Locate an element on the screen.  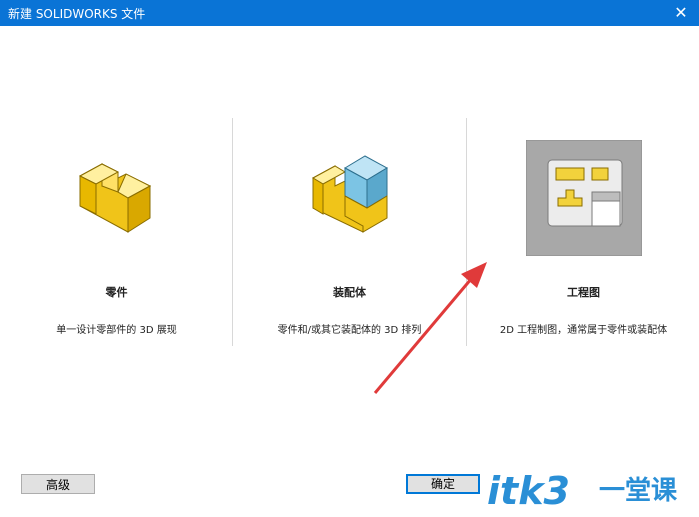
part-label: 零件 is located at coordinates (116, 292).